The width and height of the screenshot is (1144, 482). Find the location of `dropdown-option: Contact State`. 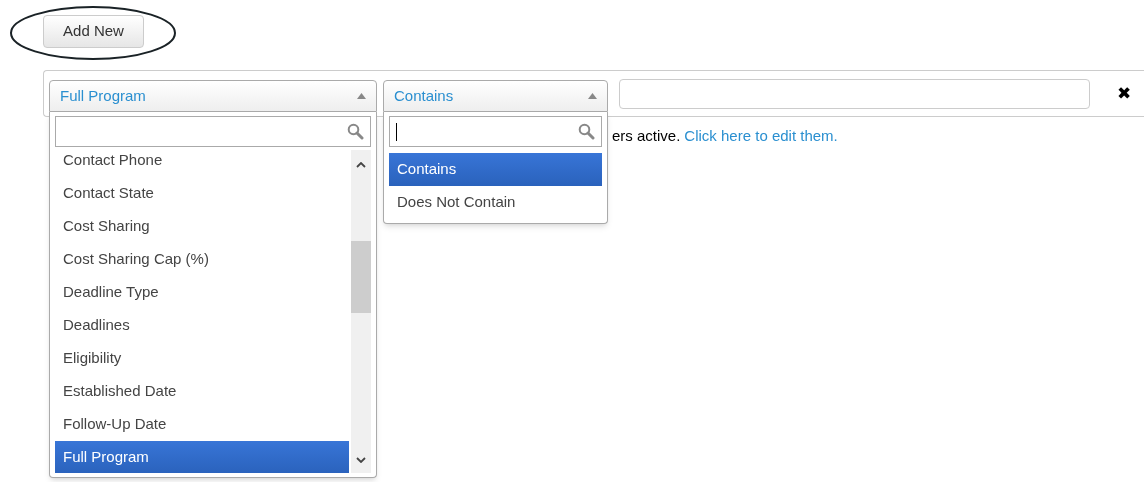

dropdown-option: Contact State is located at coordinates (202, 193).